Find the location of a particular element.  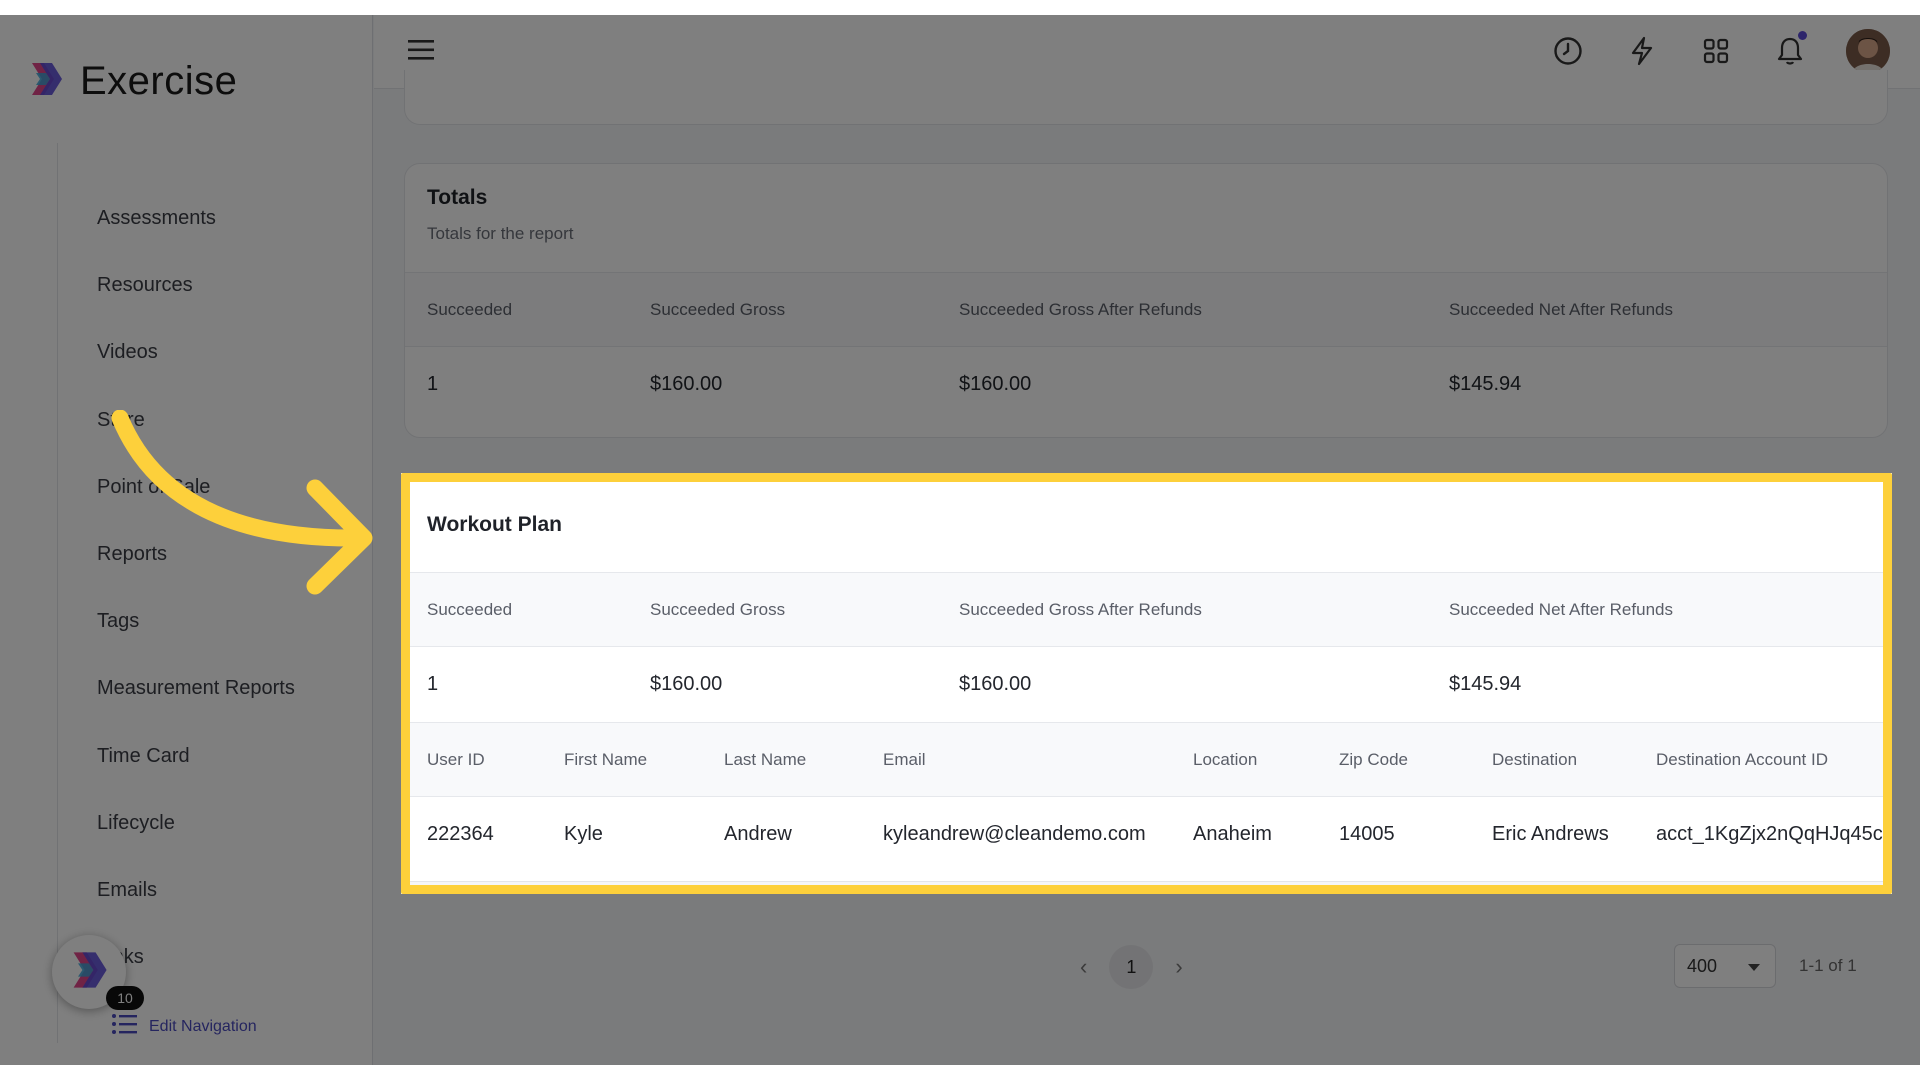

pagination-range: 1-1 of 1 is located at coordinates (1828, 965).